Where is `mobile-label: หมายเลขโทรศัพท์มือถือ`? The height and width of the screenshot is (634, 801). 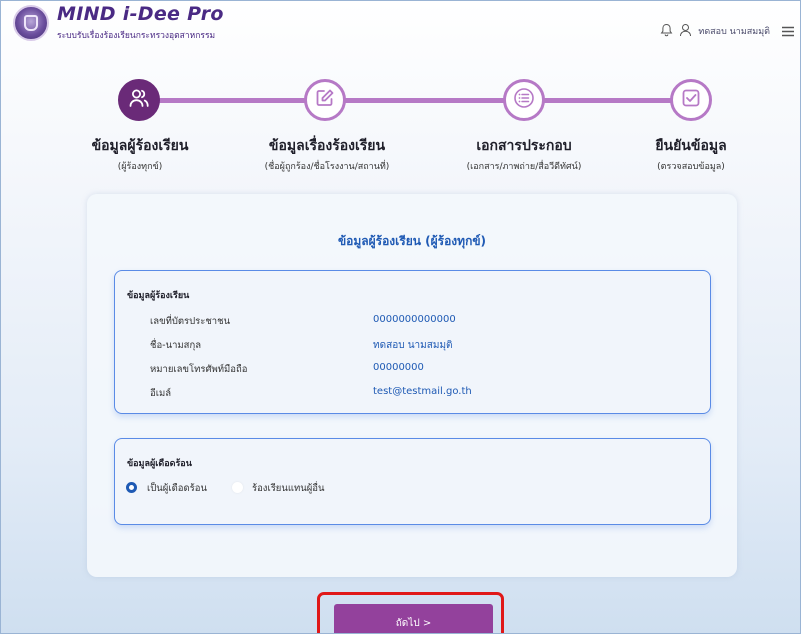
mobile-label: หมายเลขโทรศัพท์มือถือ is located at coordinates (199, 369).